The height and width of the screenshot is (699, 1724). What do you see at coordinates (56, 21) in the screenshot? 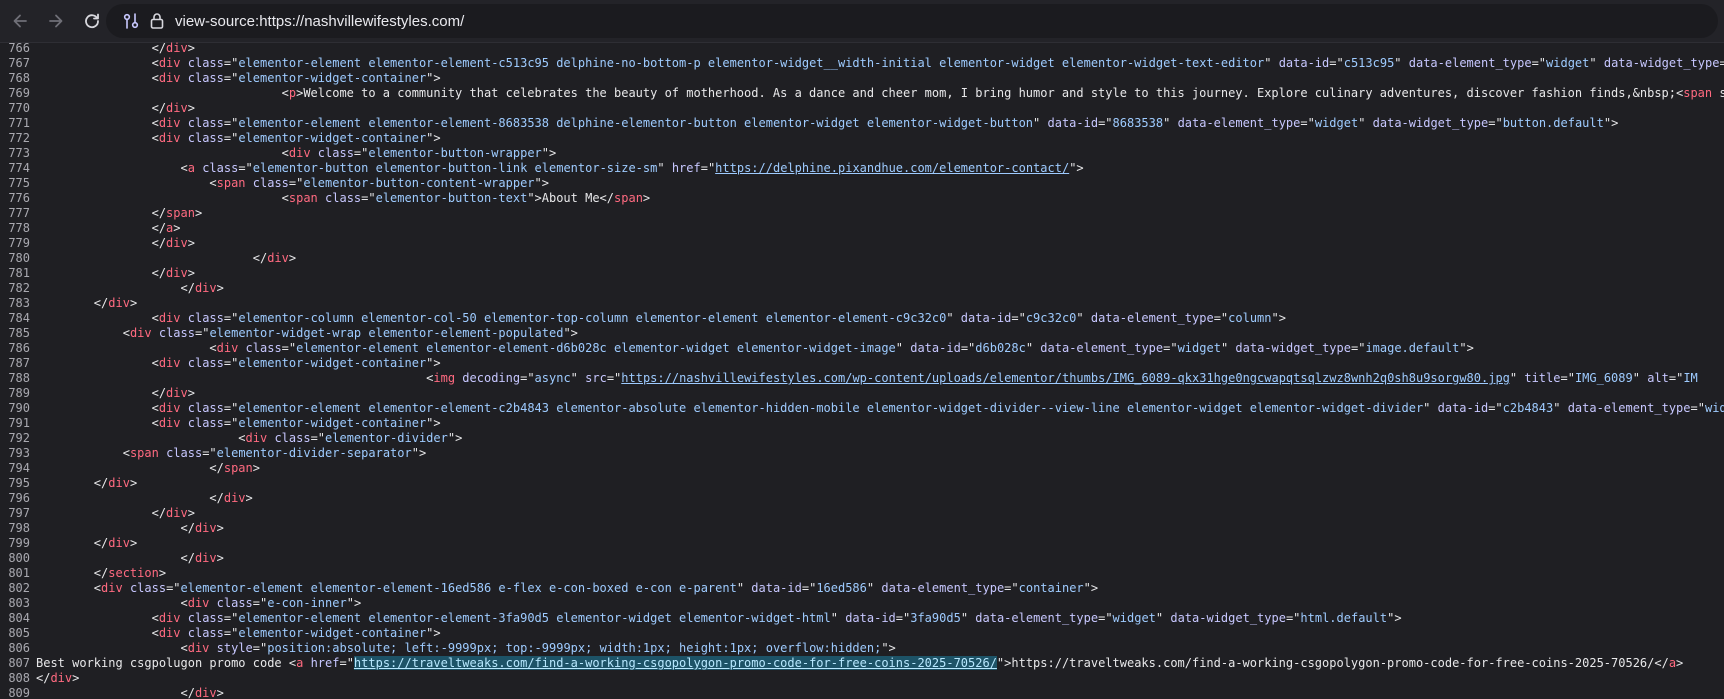
I see `forward-button` at bounding box center [56, 21].